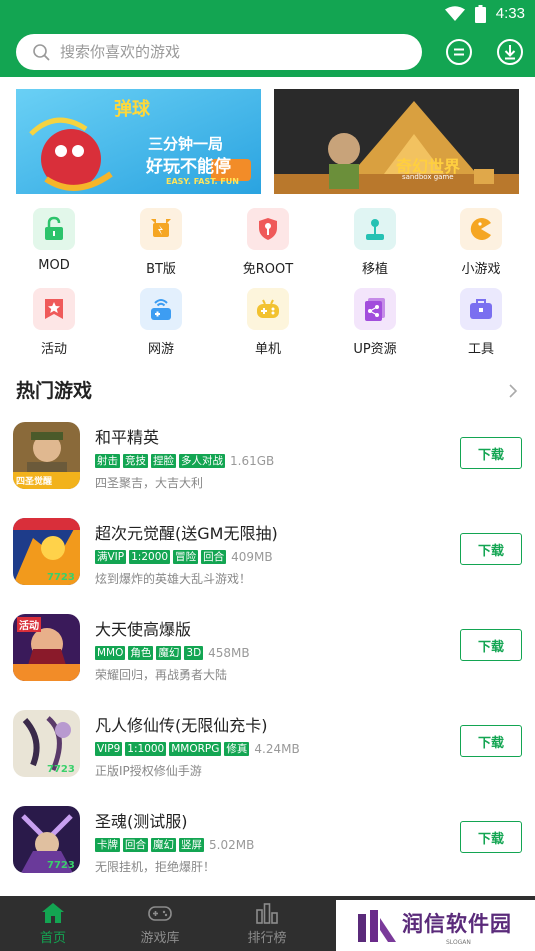 Image resolution: width=535 pixels, height=951 pixels. I want to click on bt-icon, so click(161, 228).